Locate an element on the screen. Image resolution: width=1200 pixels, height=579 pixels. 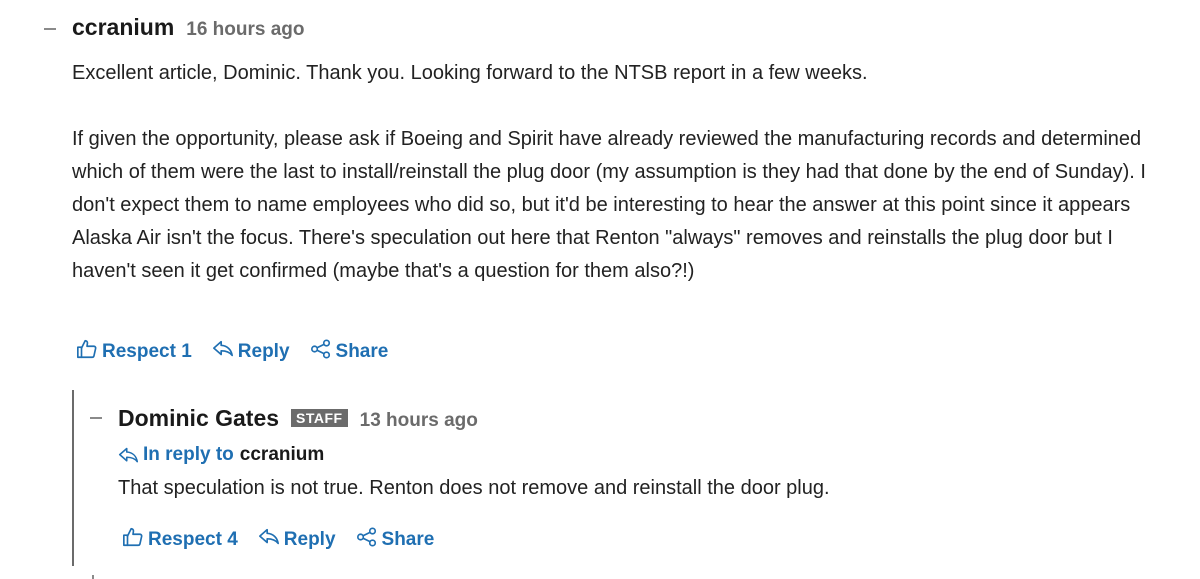
reply-thread-line is located at coordinates (73, 478).